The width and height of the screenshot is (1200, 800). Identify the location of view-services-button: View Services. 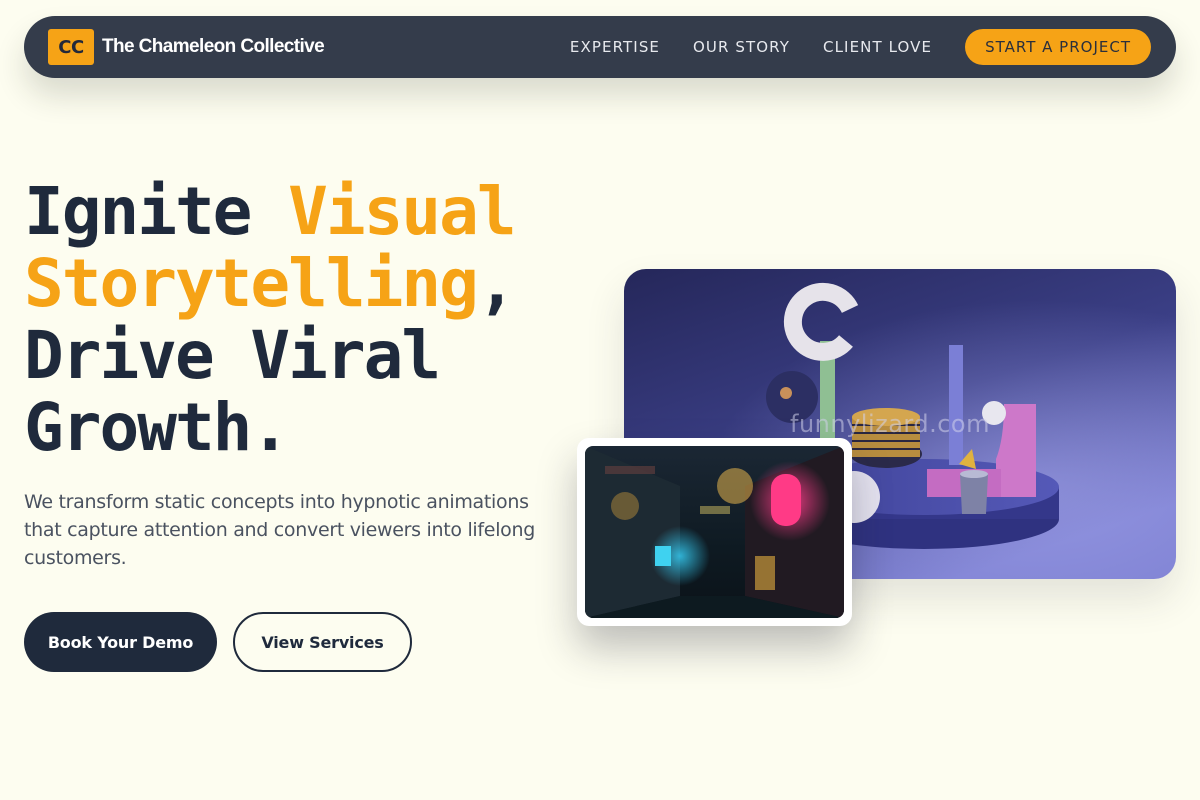
(322, 642).